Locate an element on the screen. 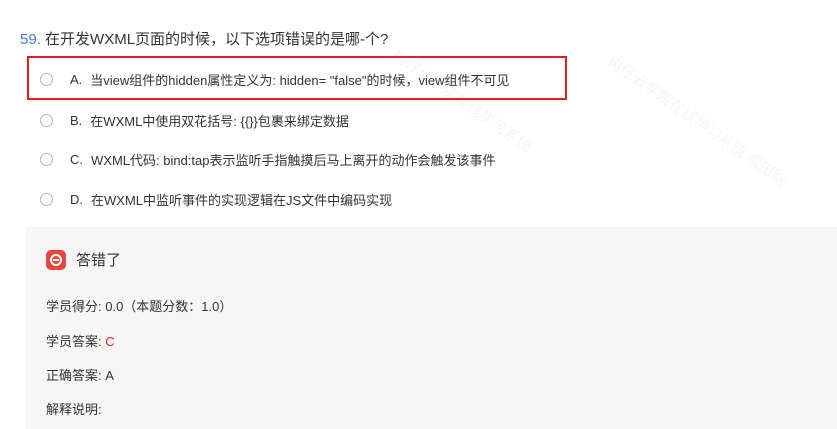 This screenshot has height=429, width=837. correct-answer-label: 正确答案: is located at coordinates (76, 375).